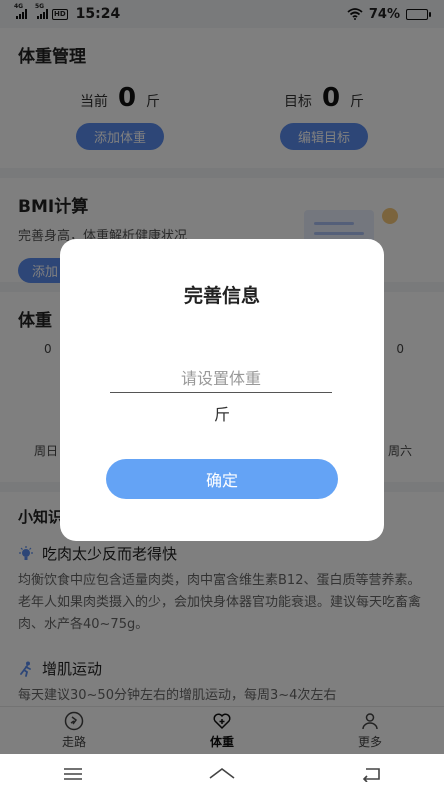 This screenshot has width=444, height=794. Describe the element at coordinates (221, 296) in the screenshot. I see `dialog-title: 完善信息` at that location.